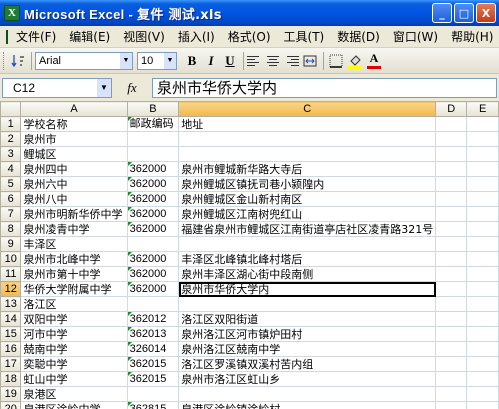 The height and width of the screenshot is (409, 499). What do you see at coordinates (18, 61) in the screenshot?
I see `sort-icon` at bounding box center [18, 61].